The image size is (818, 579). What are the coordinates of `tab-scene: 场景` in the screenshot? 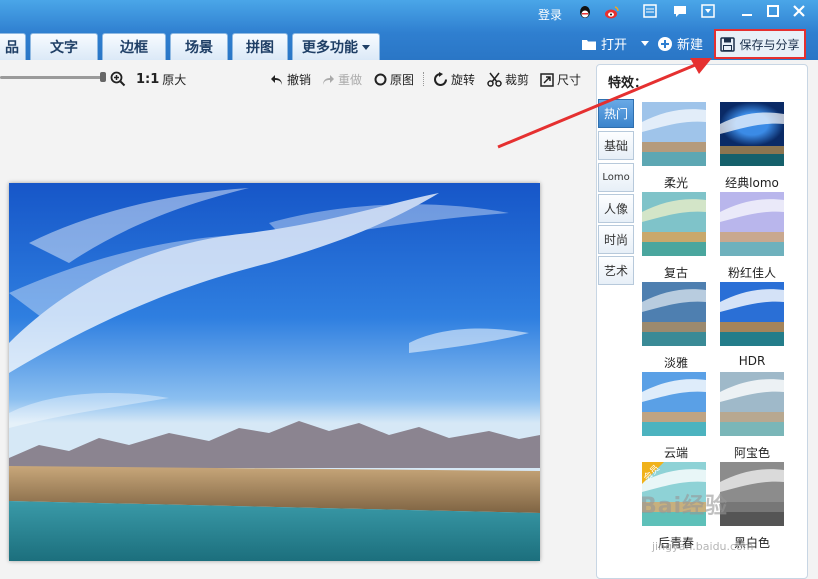 It's located at (199, 46).